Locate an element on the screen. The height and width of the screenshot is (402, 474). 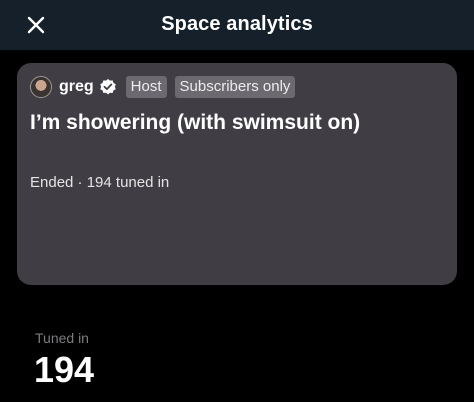
space-status: Ended · 194 tuned in is located at coordinates (100, 182).